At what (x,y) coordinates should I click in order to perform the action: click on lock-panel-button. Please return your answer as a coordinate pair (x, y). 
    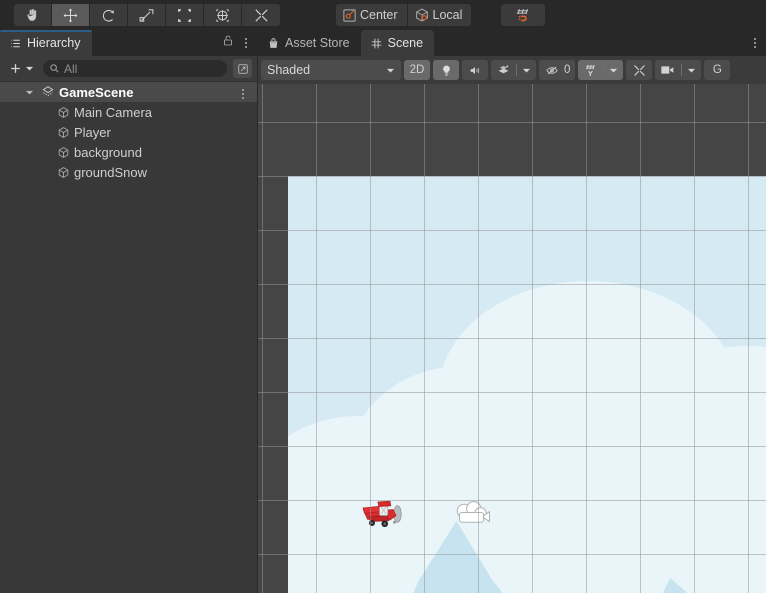
    Looking at the image, I should click on (228, 43).